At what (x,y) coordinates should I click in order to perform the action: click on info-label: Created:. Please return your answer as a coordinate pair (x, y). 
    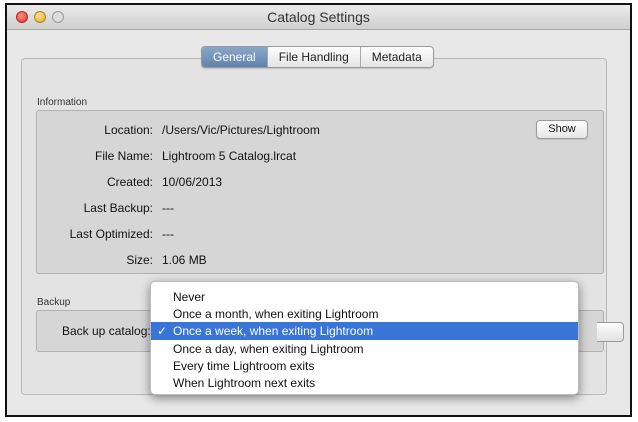
    Looking at the image, I should click on (129, 182).